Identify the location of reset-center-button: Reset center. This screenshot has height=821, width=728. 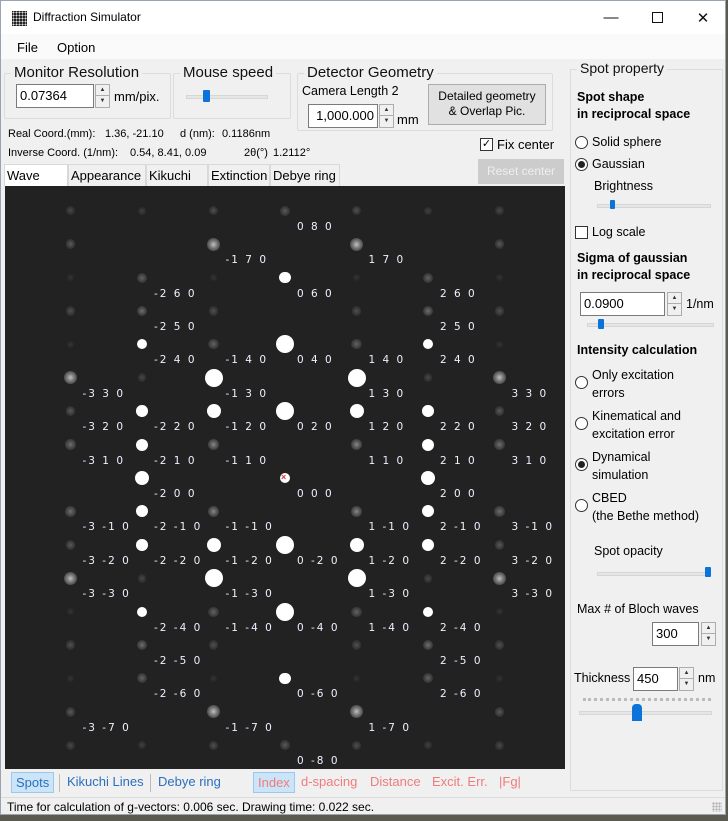
(521, 171).